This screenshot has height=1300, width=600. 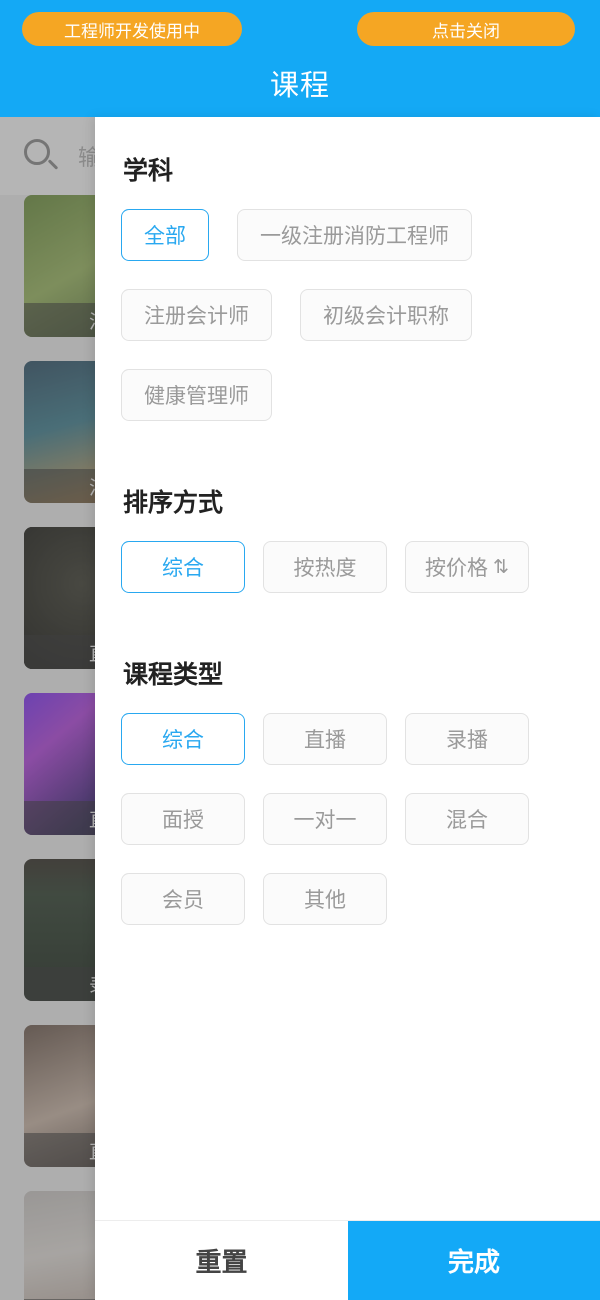 I want to click on filter-chip-course-type: 混合, so click(x=467, y=819).